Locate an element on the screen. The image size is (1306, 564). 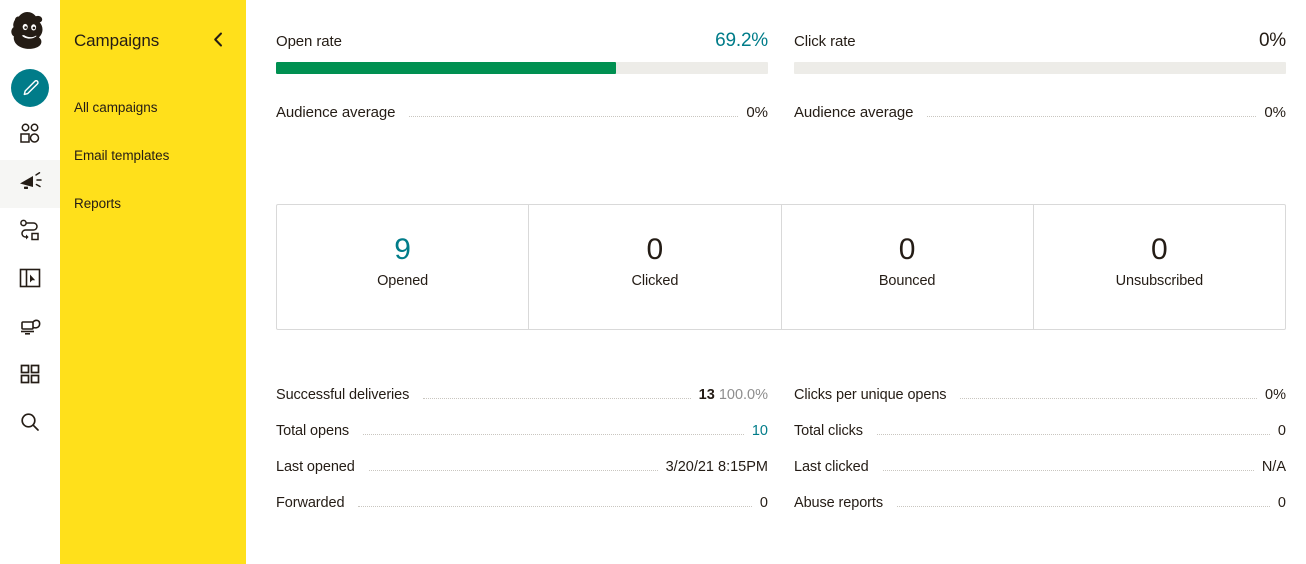
create-button is located at coordinates (30, 88).